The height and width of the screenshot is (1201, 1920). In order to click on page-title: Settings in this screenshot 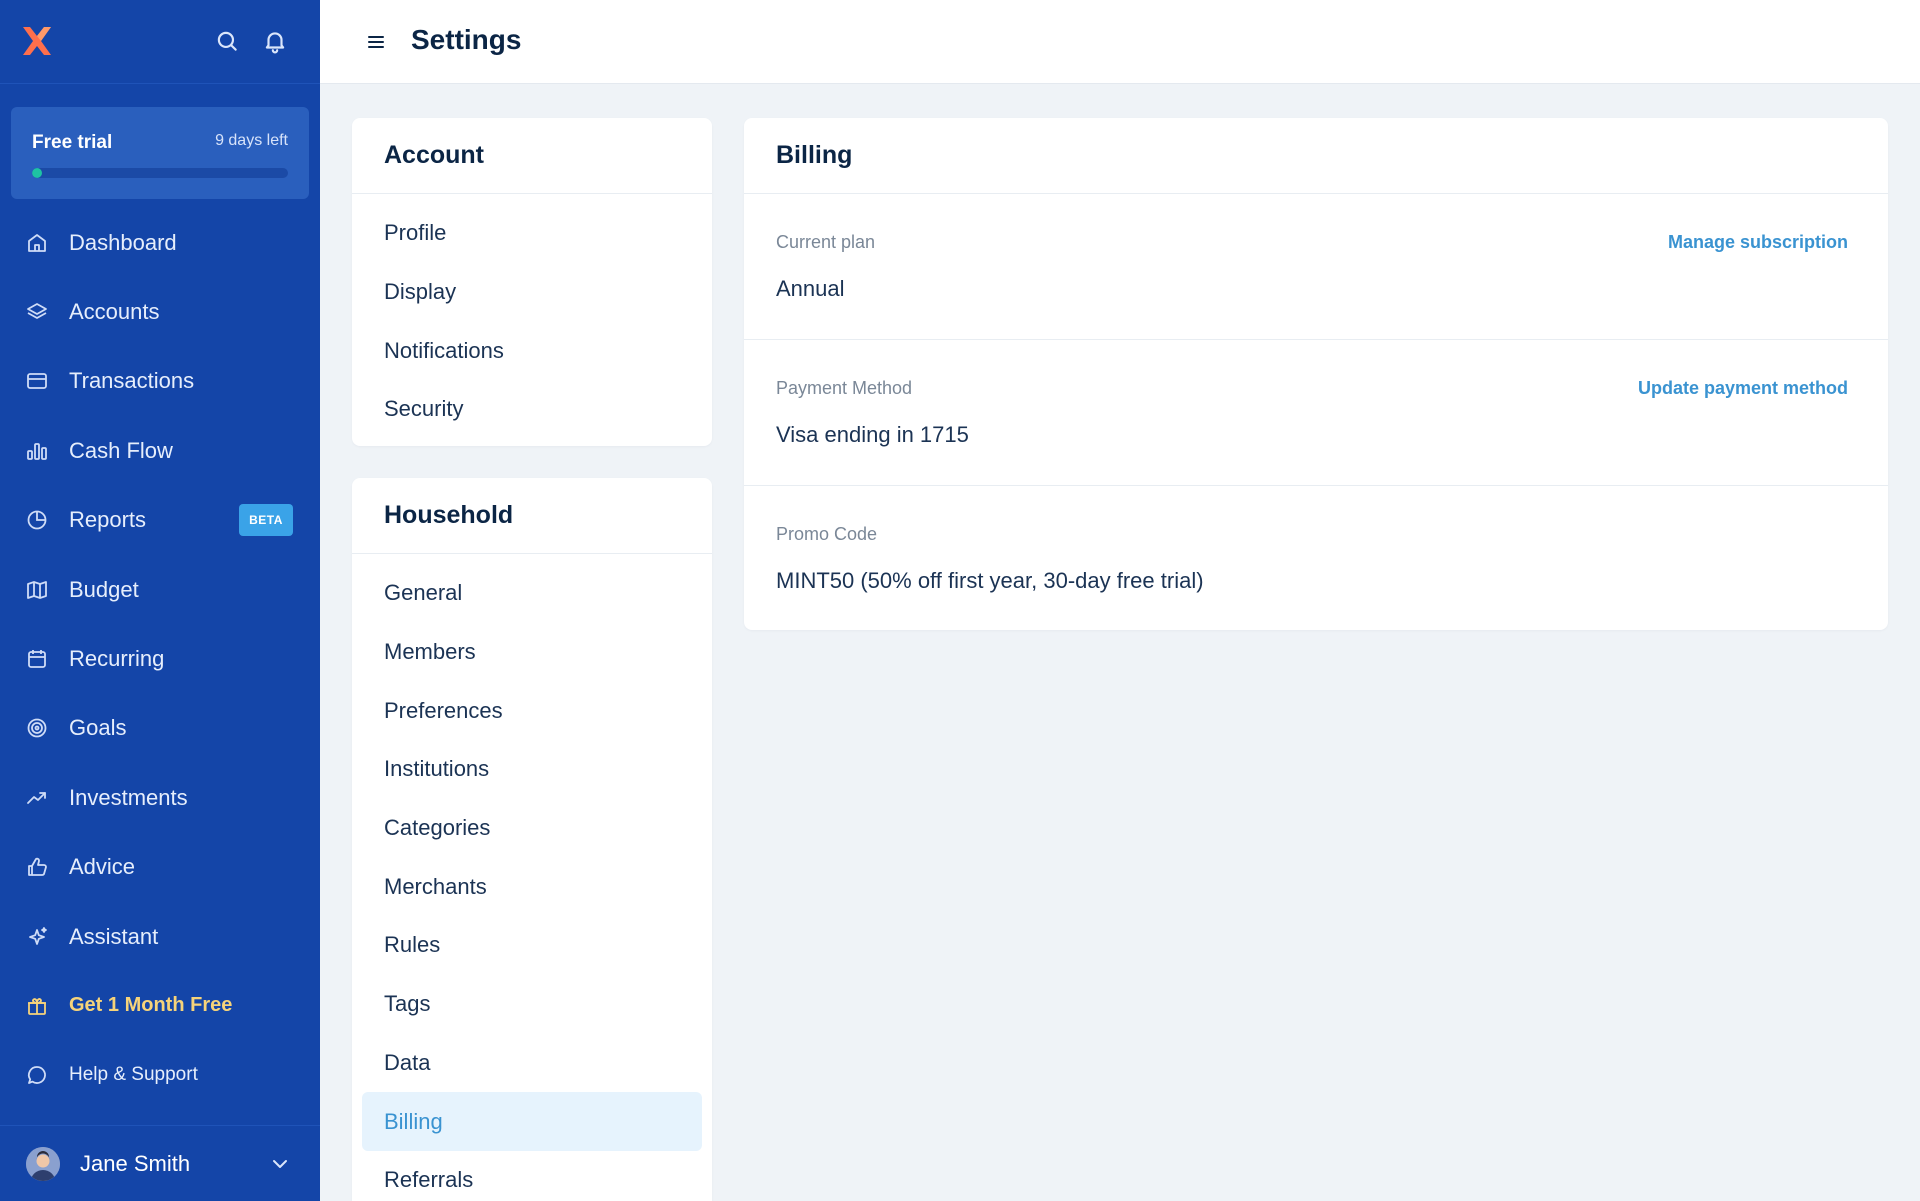, I will do `click(466, 39)`.